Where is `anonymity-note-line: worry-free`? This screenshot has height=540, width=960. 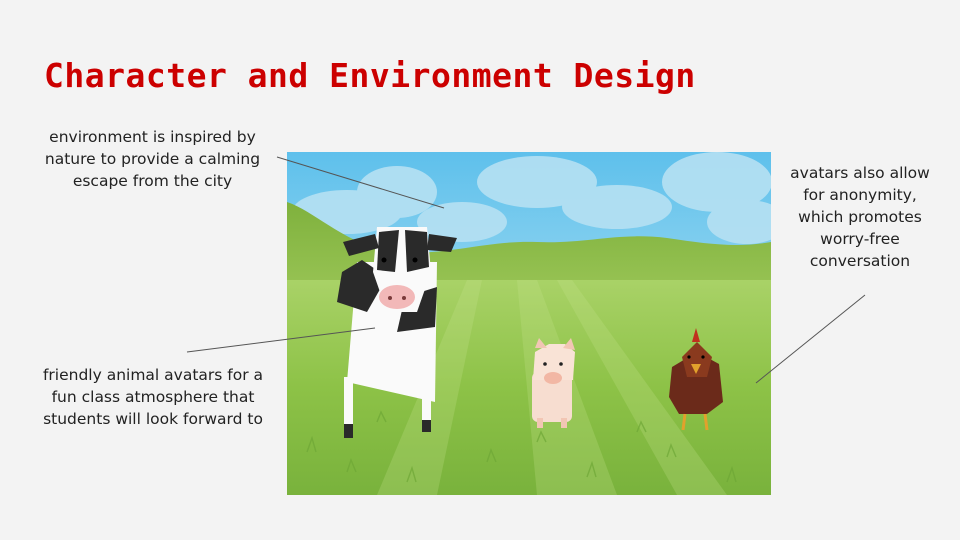 anonymity-note-line: worry-free is located at coordinates (860, 239).